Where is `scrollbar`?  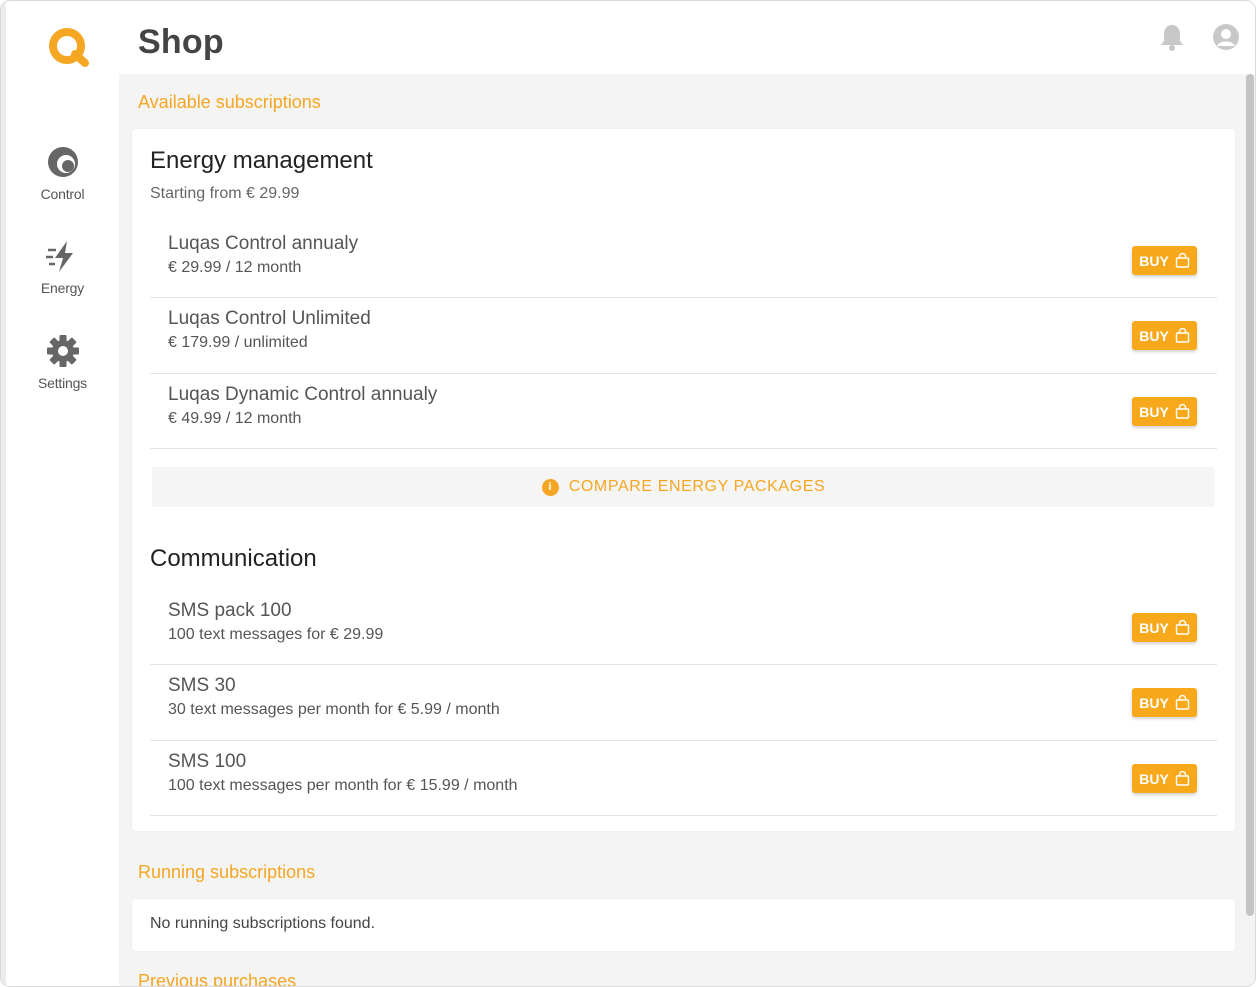
scrollbar is located at coordinates (1250, 530).